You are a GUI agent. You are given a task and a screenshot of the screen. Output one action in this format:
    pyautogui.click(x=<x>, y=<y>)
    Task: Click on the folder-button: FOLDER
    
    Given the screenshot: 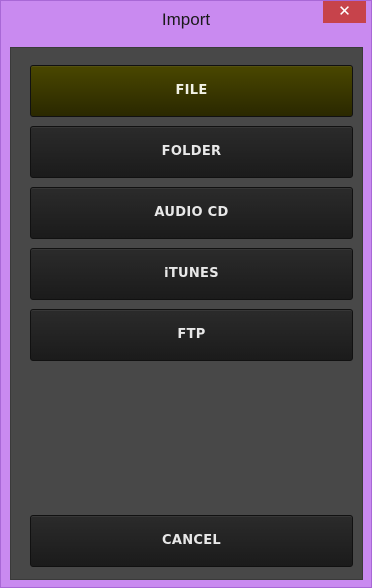 What is the action you would take?
    pyautogui.click(x=191, y=152)
    